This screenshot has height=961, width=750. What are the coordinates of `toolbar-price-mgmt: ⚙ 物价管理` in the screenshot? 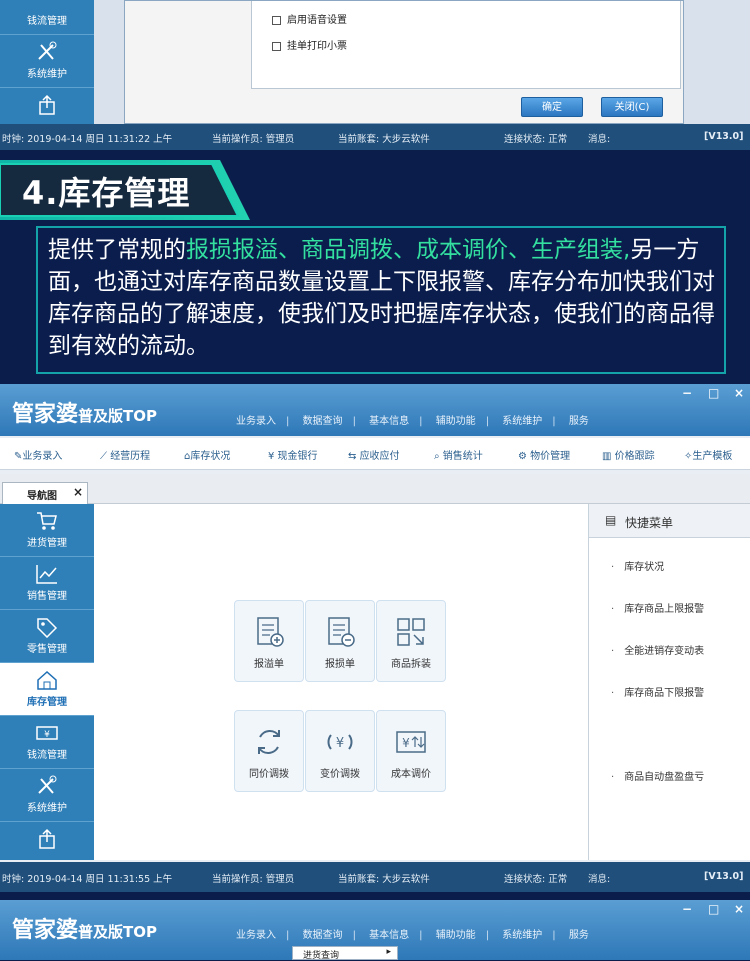 It's located at (544, 454).